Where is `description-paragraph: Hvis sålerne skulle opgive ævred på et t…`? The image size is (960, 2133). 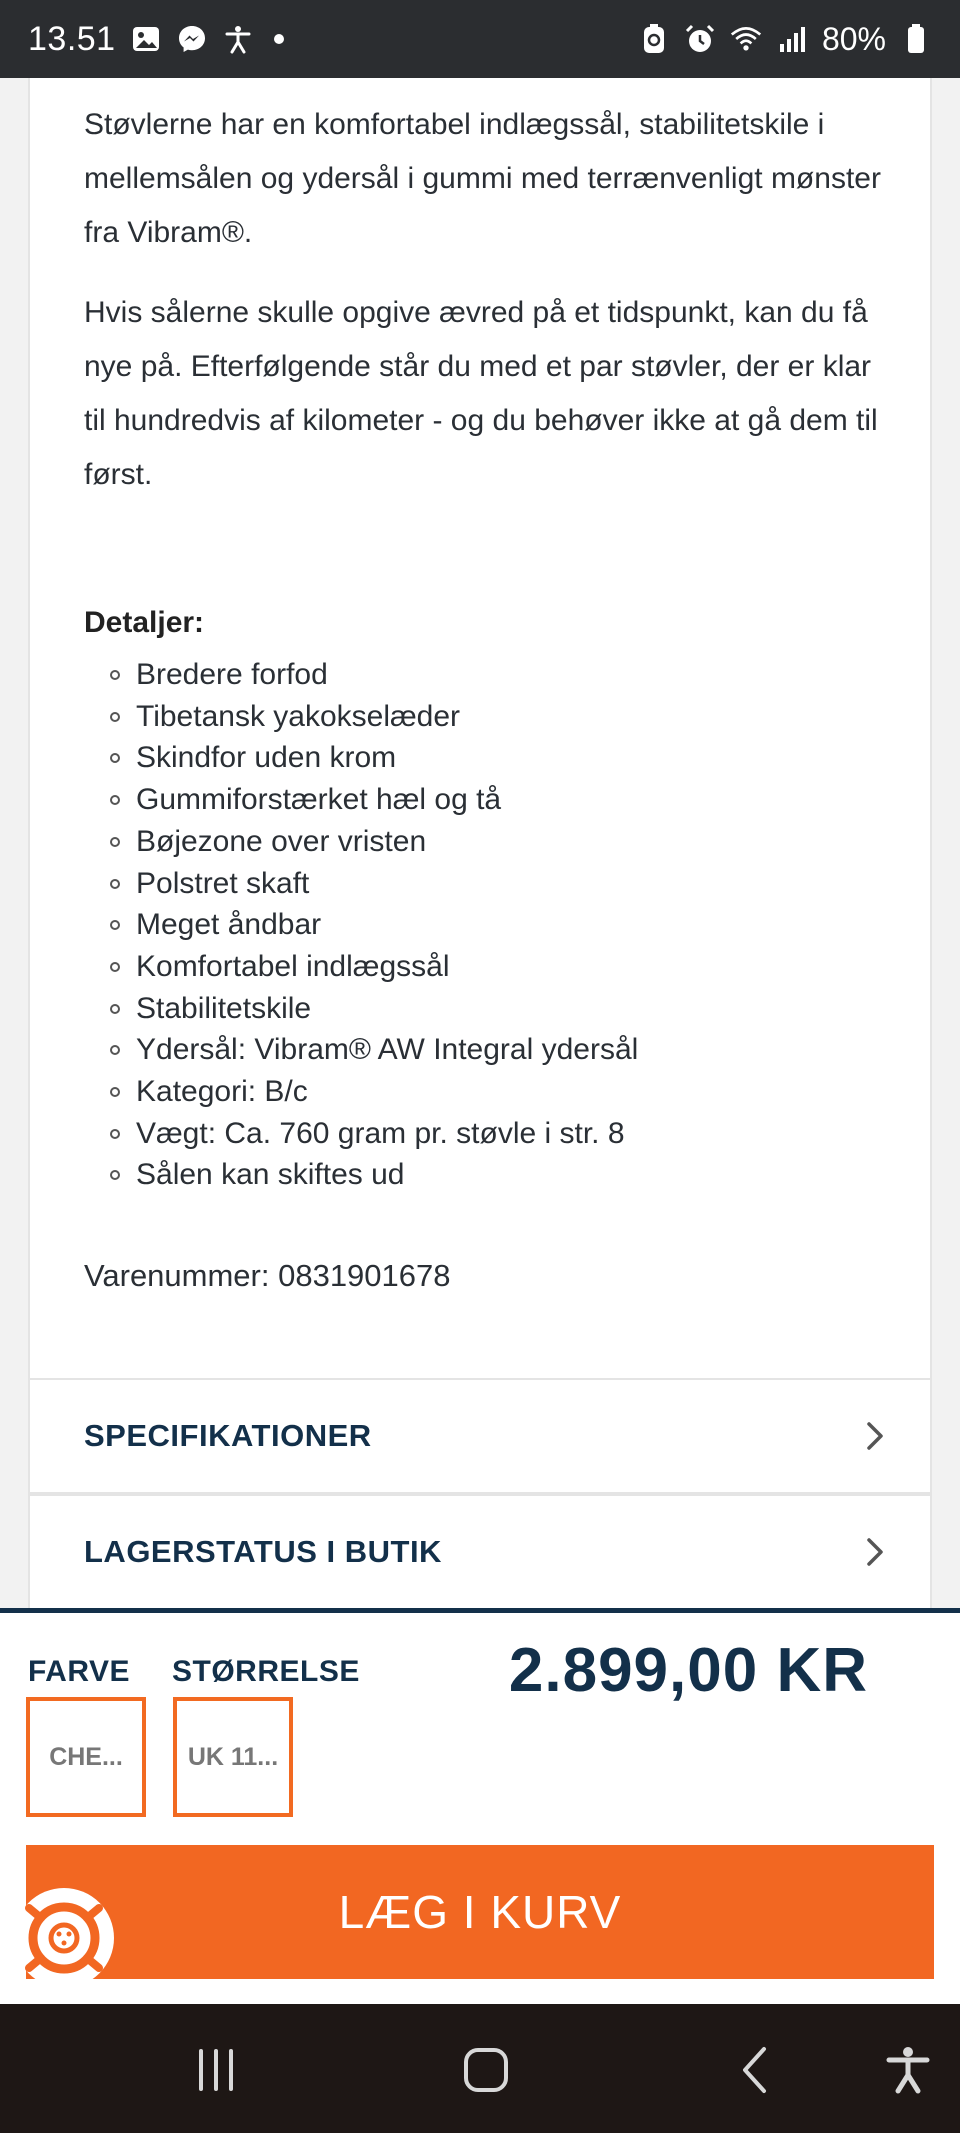 description-paragraph: Hvis sålerne skulle opgive ævred på et t… is located at coordinates (481, 393).